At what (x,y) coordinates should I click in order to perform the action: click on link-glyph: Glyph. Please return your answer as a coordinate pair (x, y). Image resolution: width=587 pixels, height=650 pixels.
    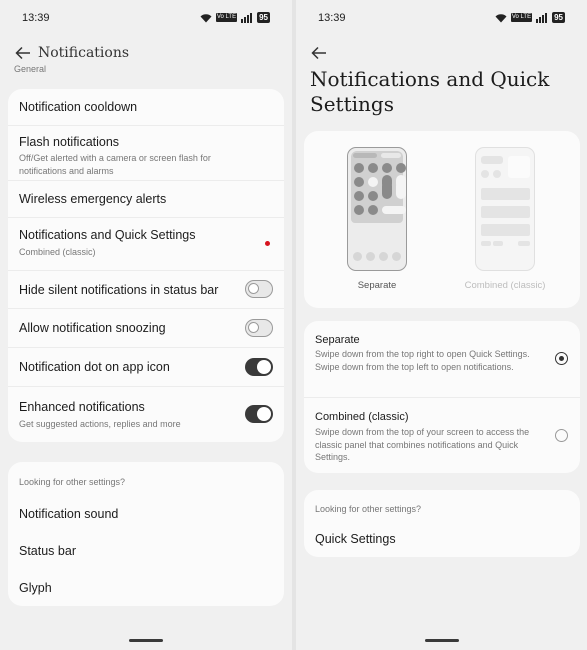
    Looking at the image, I should click on (35, 588).